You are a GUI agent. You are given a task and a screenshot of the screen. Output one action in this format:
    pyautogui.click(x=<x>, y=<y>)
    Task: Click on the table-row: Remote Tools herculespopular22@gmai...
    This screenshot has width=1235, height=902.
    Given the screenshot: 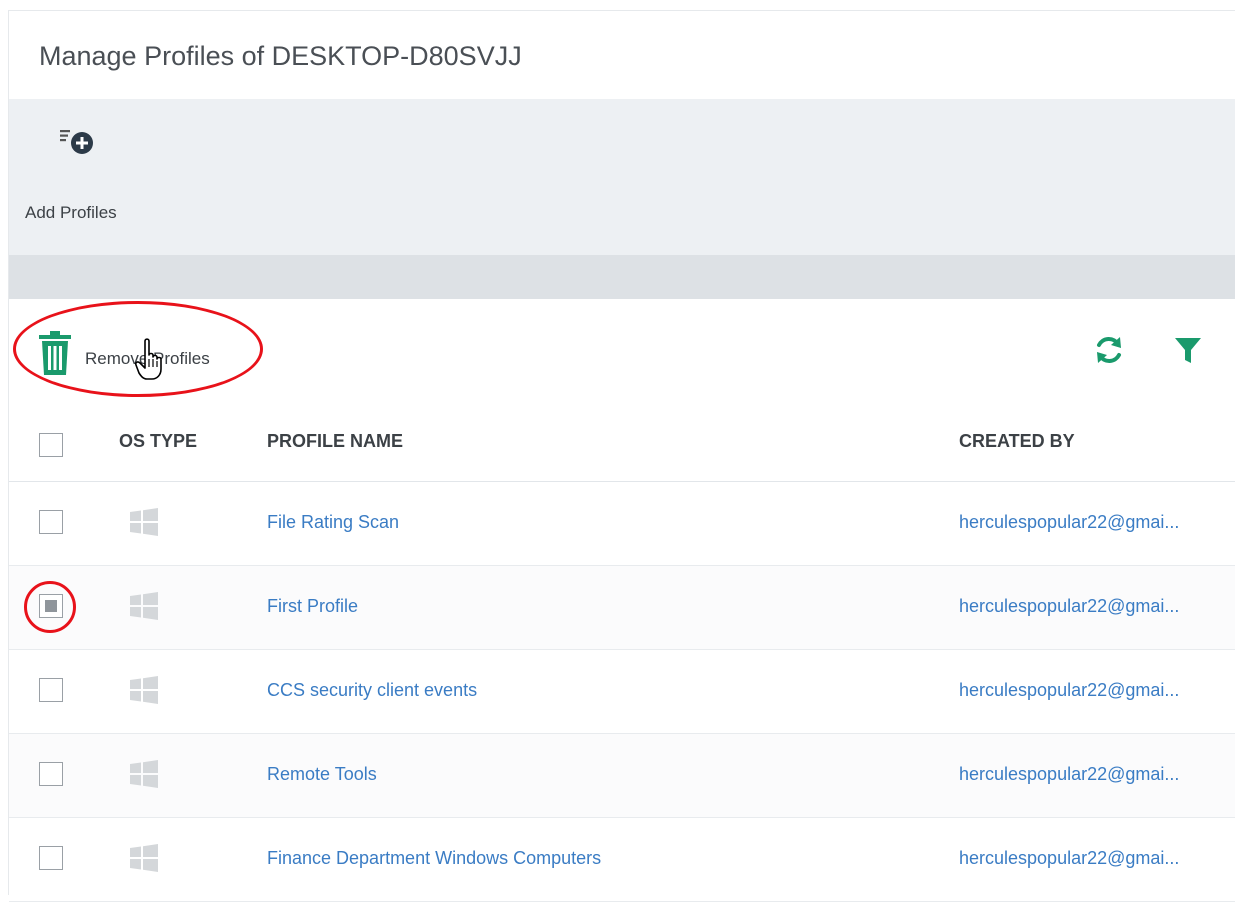 What is the action you would take?
    pyautogui.click(x=622, y=776)
    